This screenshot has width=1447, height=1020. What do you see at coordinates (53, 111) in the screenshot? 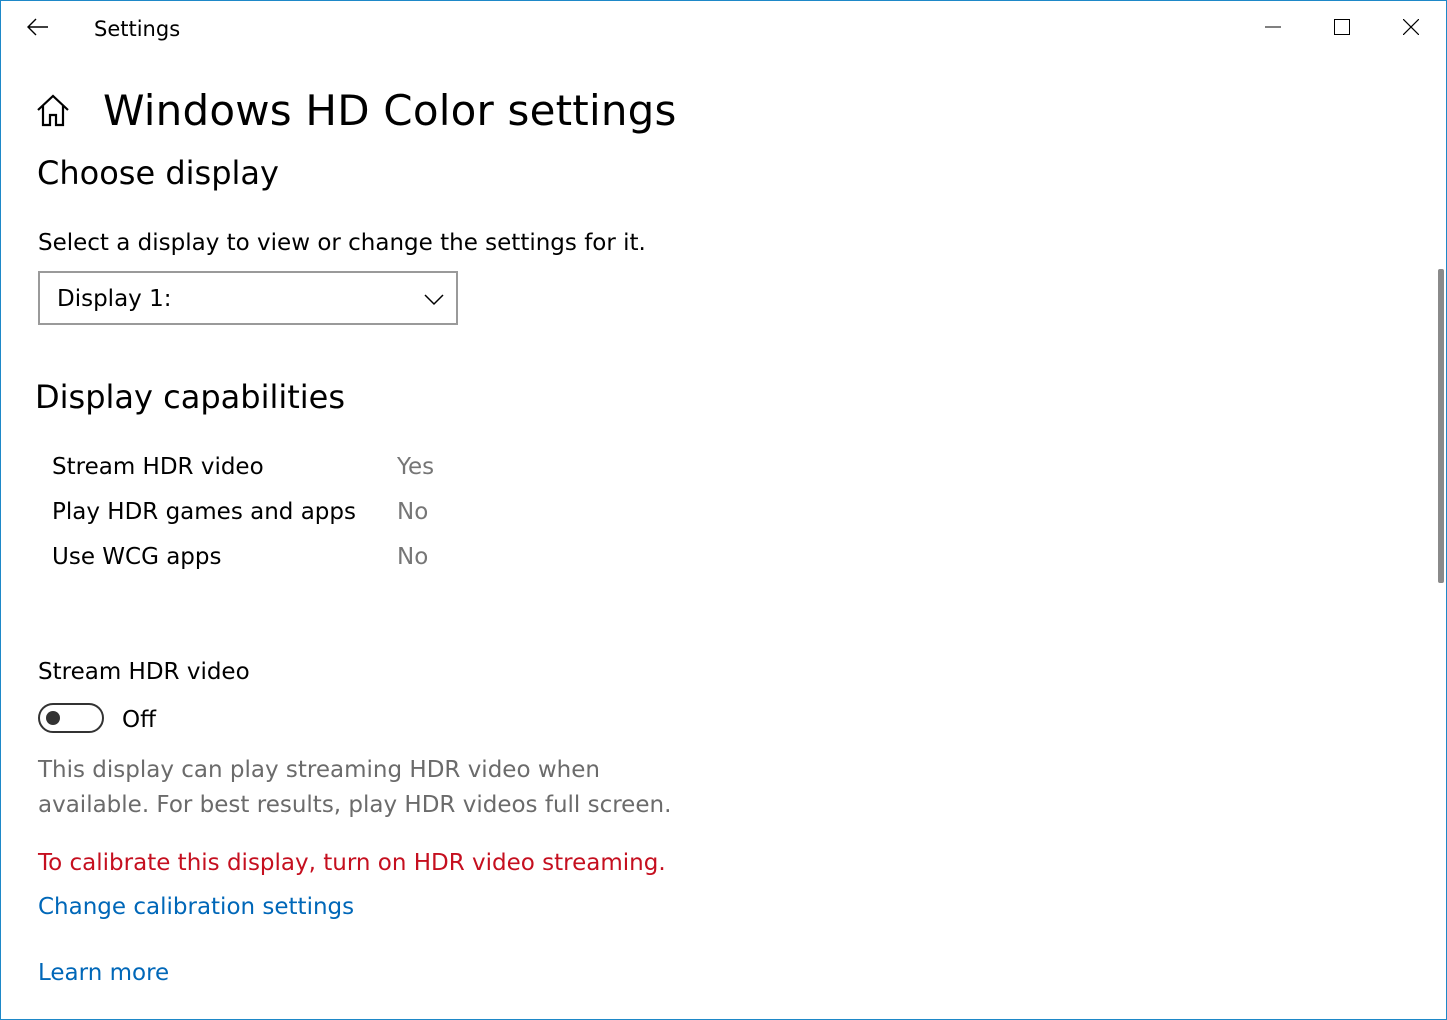
I see `home-icon` at bounding box center [53, 111].